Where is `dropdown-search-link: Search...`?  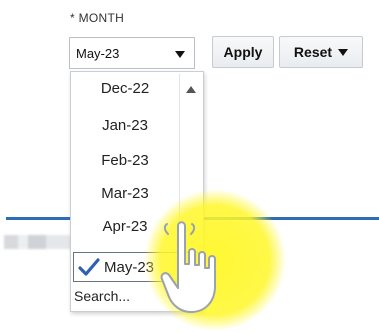 dropdown-search-link: Search... is located at coordinates (102, 296).